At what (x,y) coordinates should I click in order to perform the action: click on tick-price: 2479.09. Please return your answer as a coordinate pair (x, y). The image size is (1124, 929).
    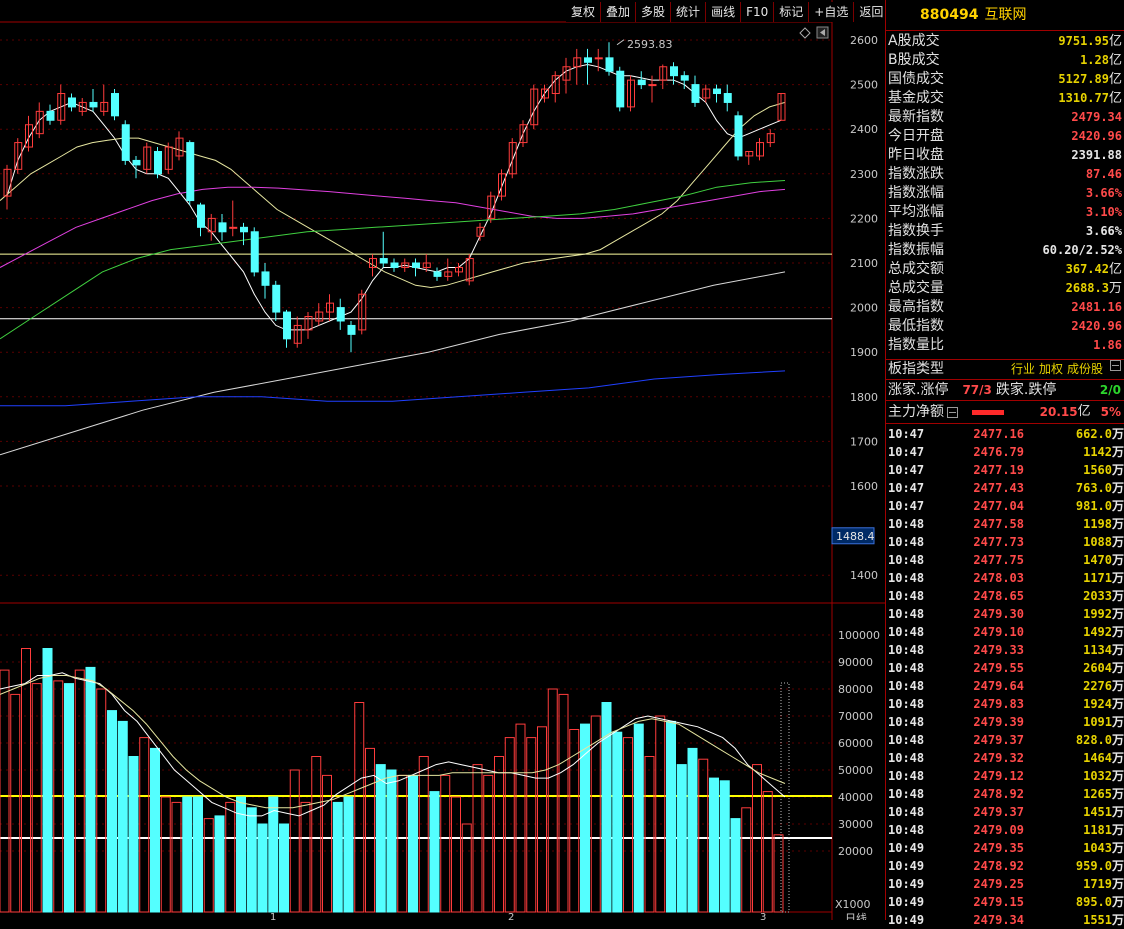
    Looking at the image, I should click on (998, 830).